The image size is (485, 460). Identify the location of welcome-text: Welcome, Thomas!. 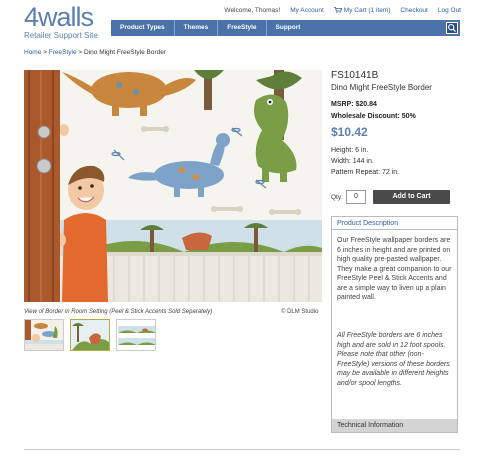
(252, 10).